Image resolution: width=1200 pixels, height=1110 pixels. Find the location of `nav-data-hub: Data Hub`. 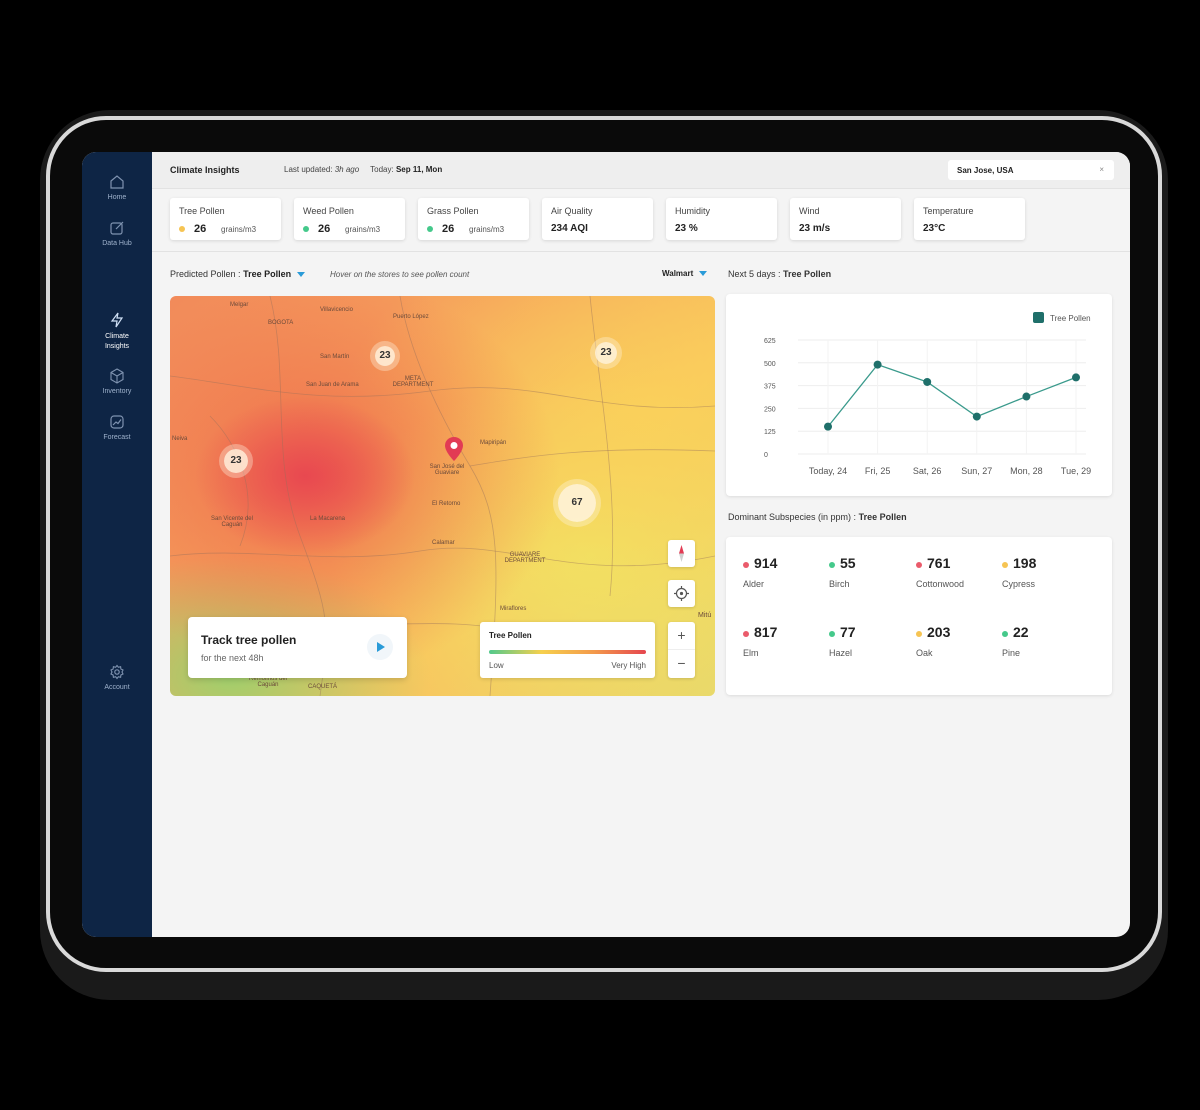

nav-data-hub: Data Hub is located at coordinates (117, 233).